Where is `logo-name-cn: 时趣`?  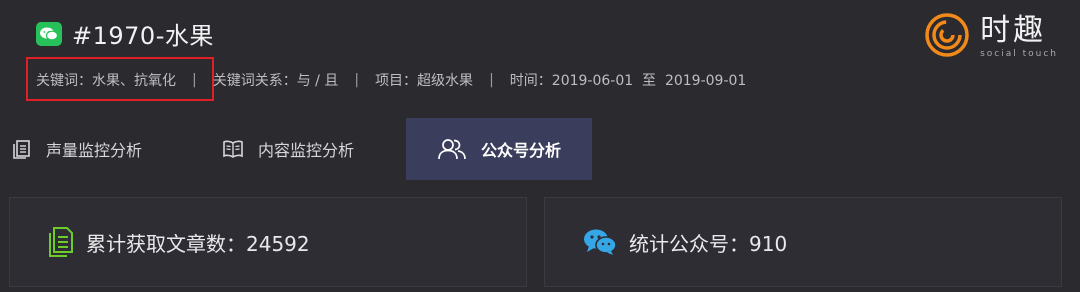 logo-name-cn: 时趣 is located at coordinates (1013, 30).